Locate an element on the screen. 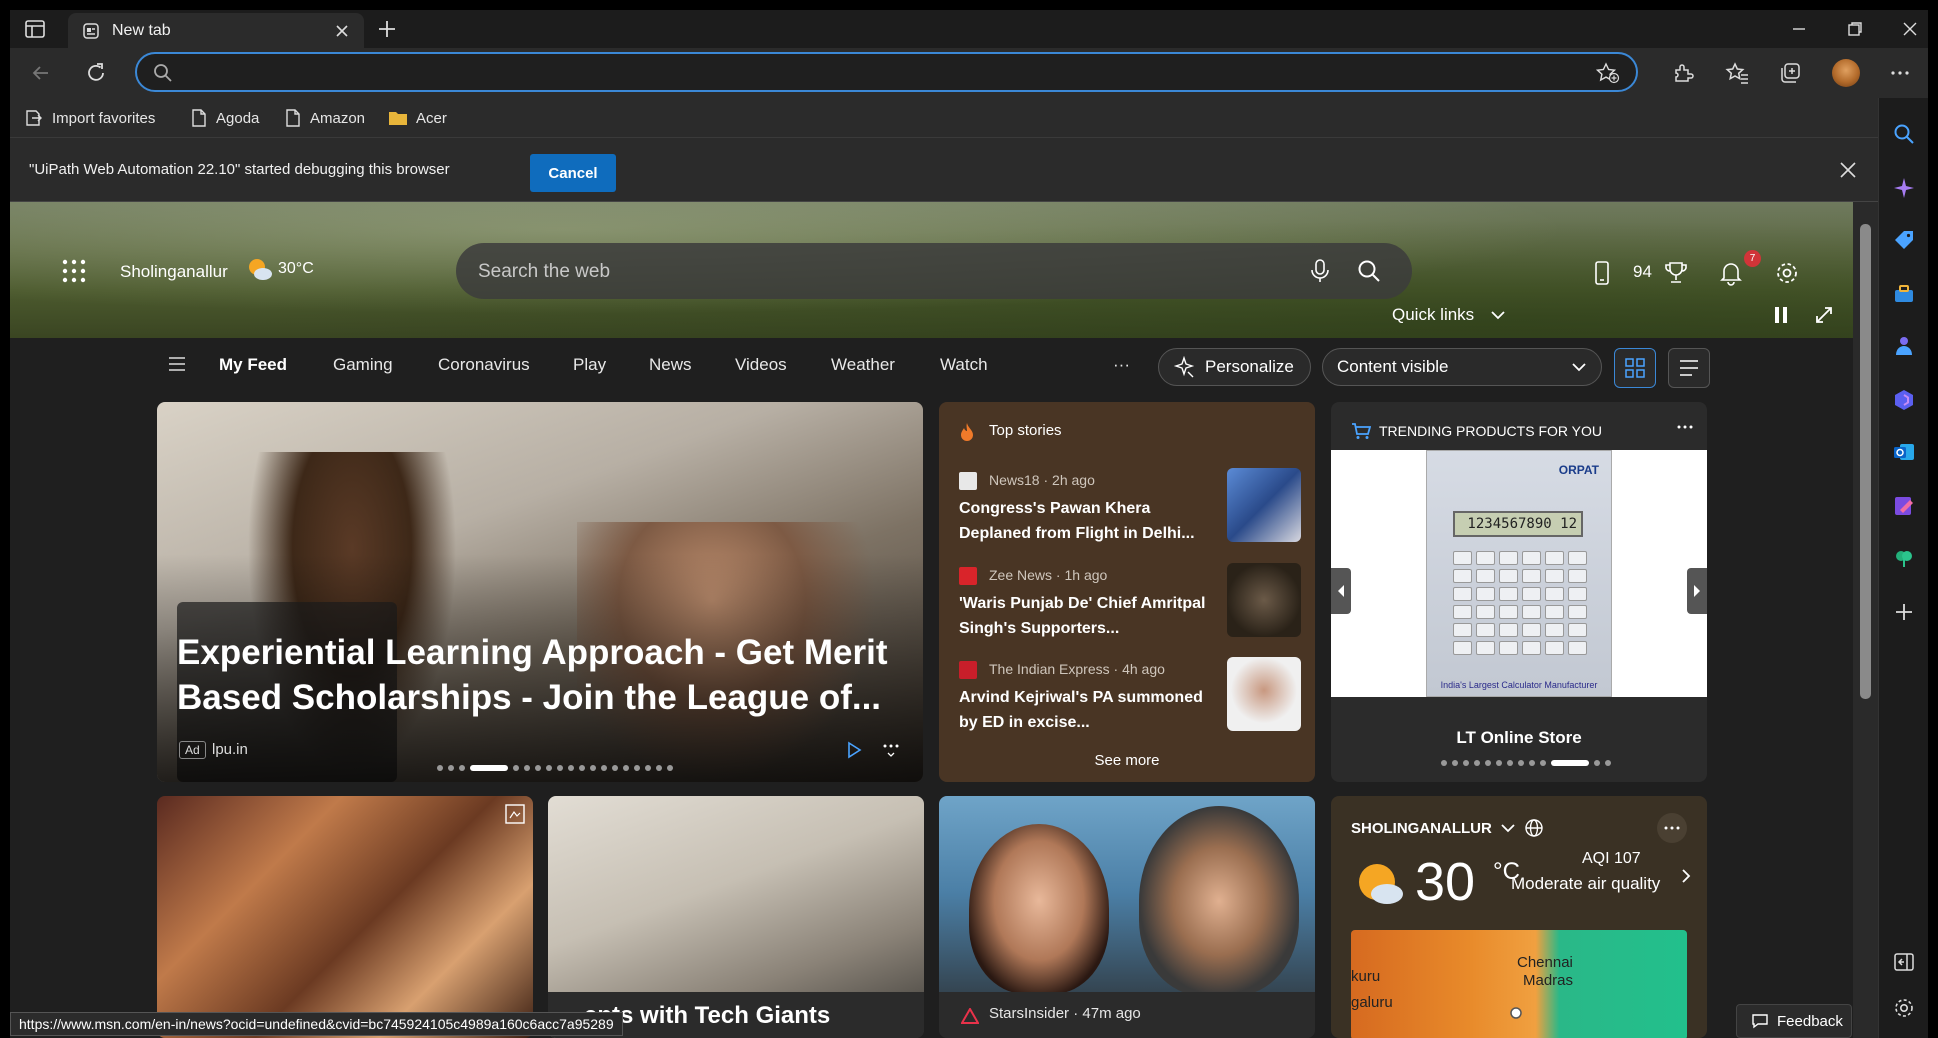 The image size is (1938, 1038). favorites-icon is located at coordinates (1737, 73).